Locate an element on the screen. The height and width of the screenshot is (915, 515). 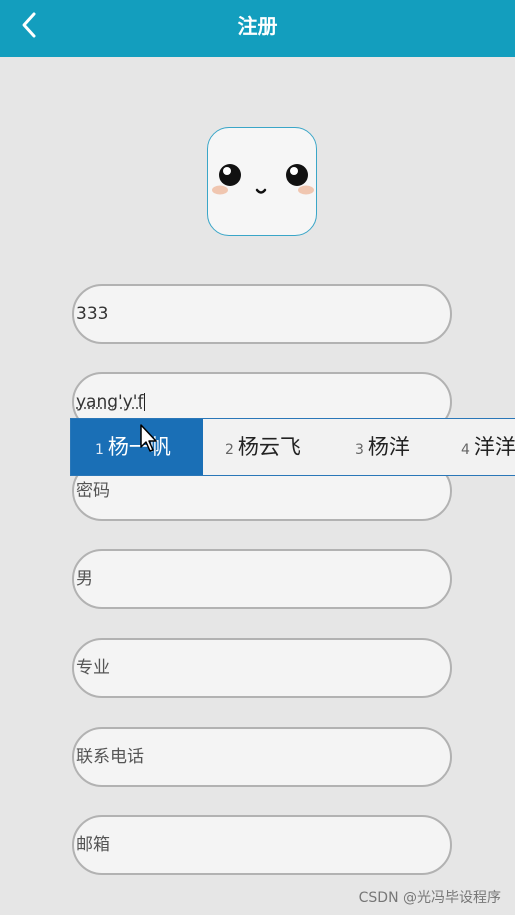
ime-composition-text: yang'y'f is located at coordinates (110, 402).